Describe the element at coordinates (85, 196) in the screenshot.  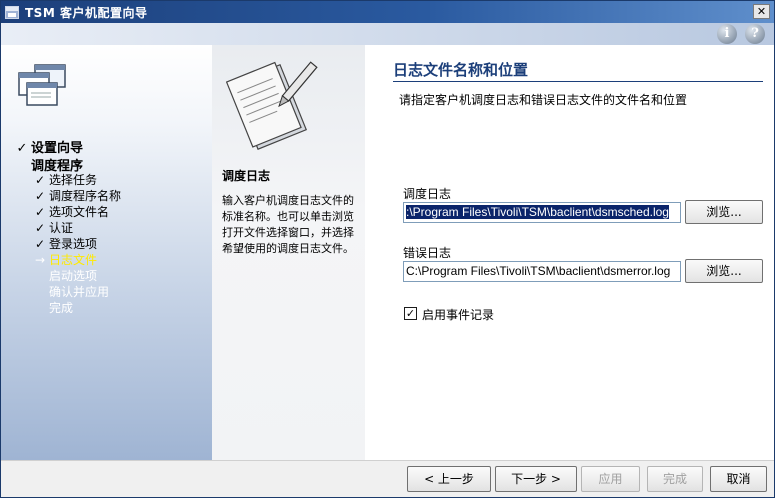
I see `nav-step-label: 调度程序名称` at that location.